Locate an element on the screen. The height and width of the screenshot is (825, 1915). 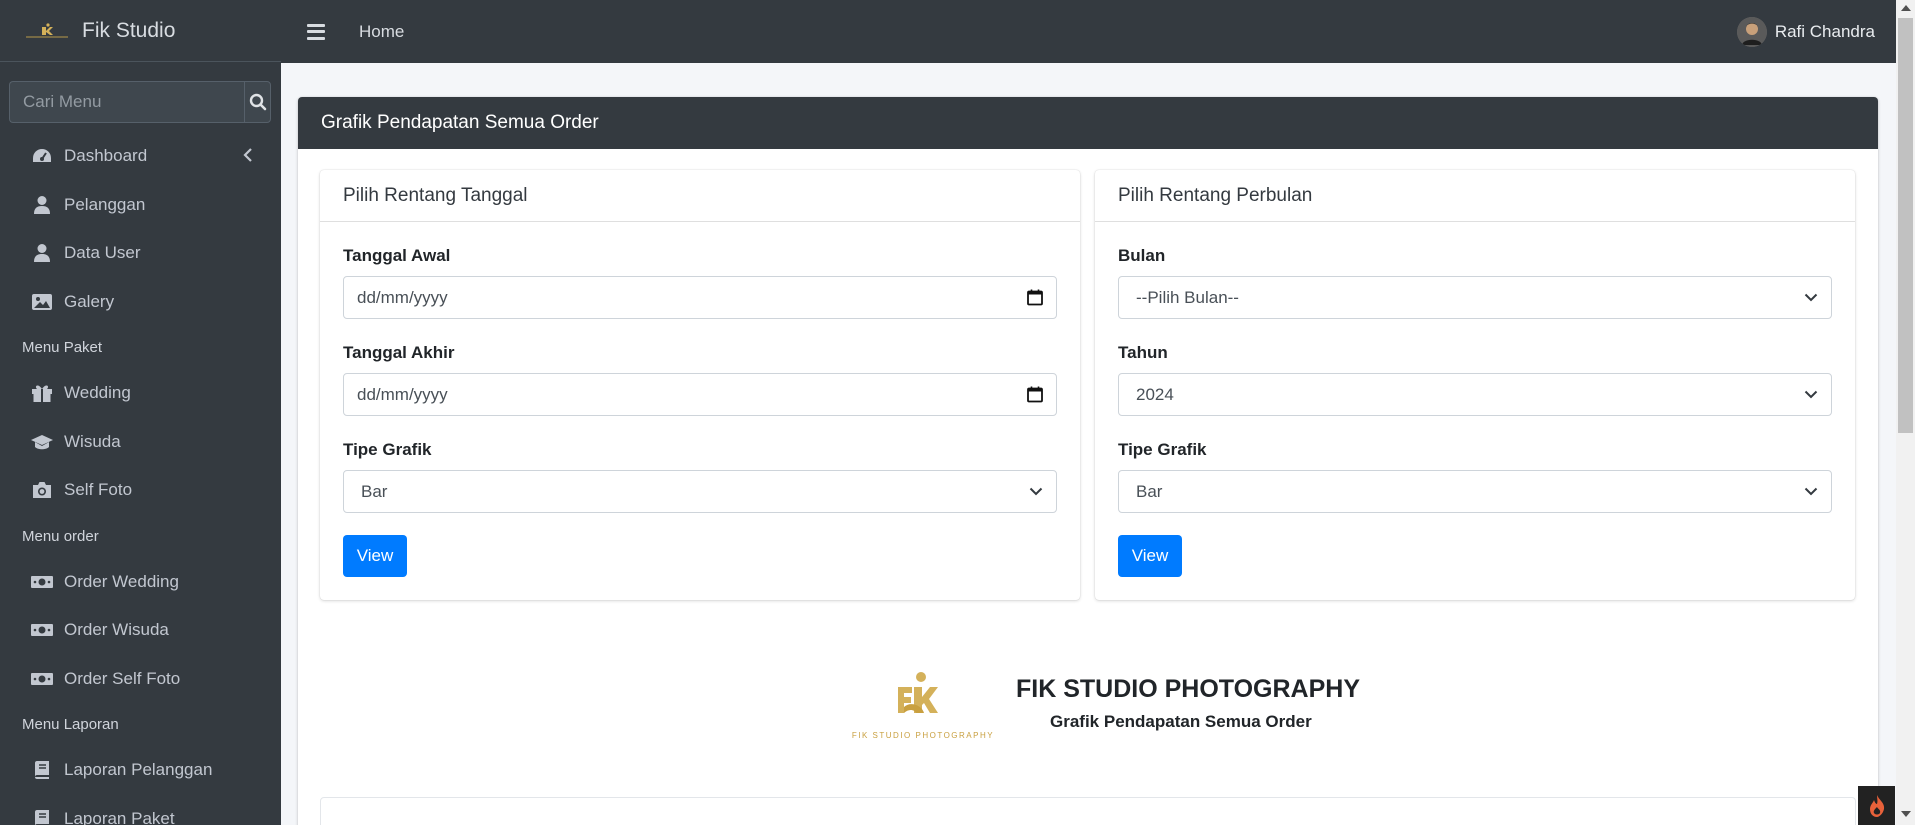
report-title: FIK STUDIO PHOTOGRAPHY is located at coordinates (1188, 689).